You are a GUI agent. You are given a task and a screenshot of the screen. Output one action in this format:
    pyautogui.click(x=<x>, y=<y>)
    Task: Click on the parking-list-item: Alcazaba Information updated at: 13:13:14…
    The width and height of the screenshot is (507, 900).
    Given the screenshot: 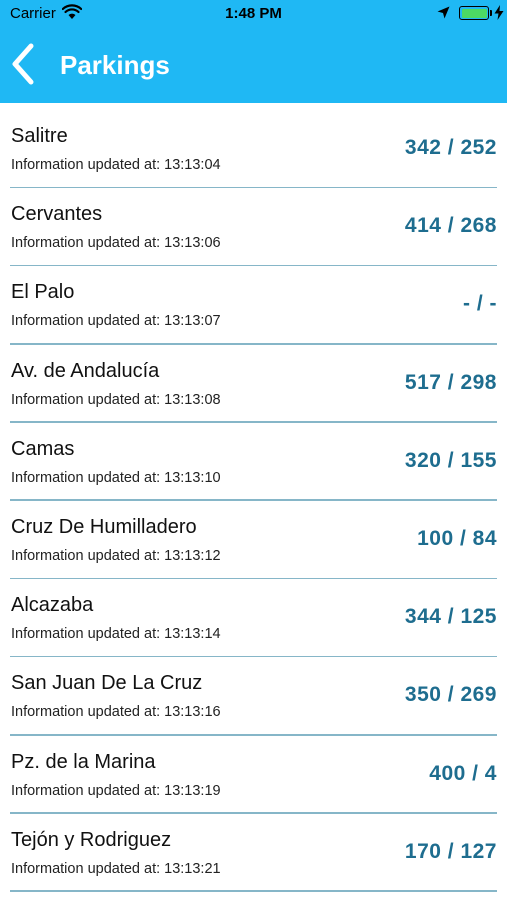 What is the action you would take?
    pyautogui.click(x=253, y=618)
    